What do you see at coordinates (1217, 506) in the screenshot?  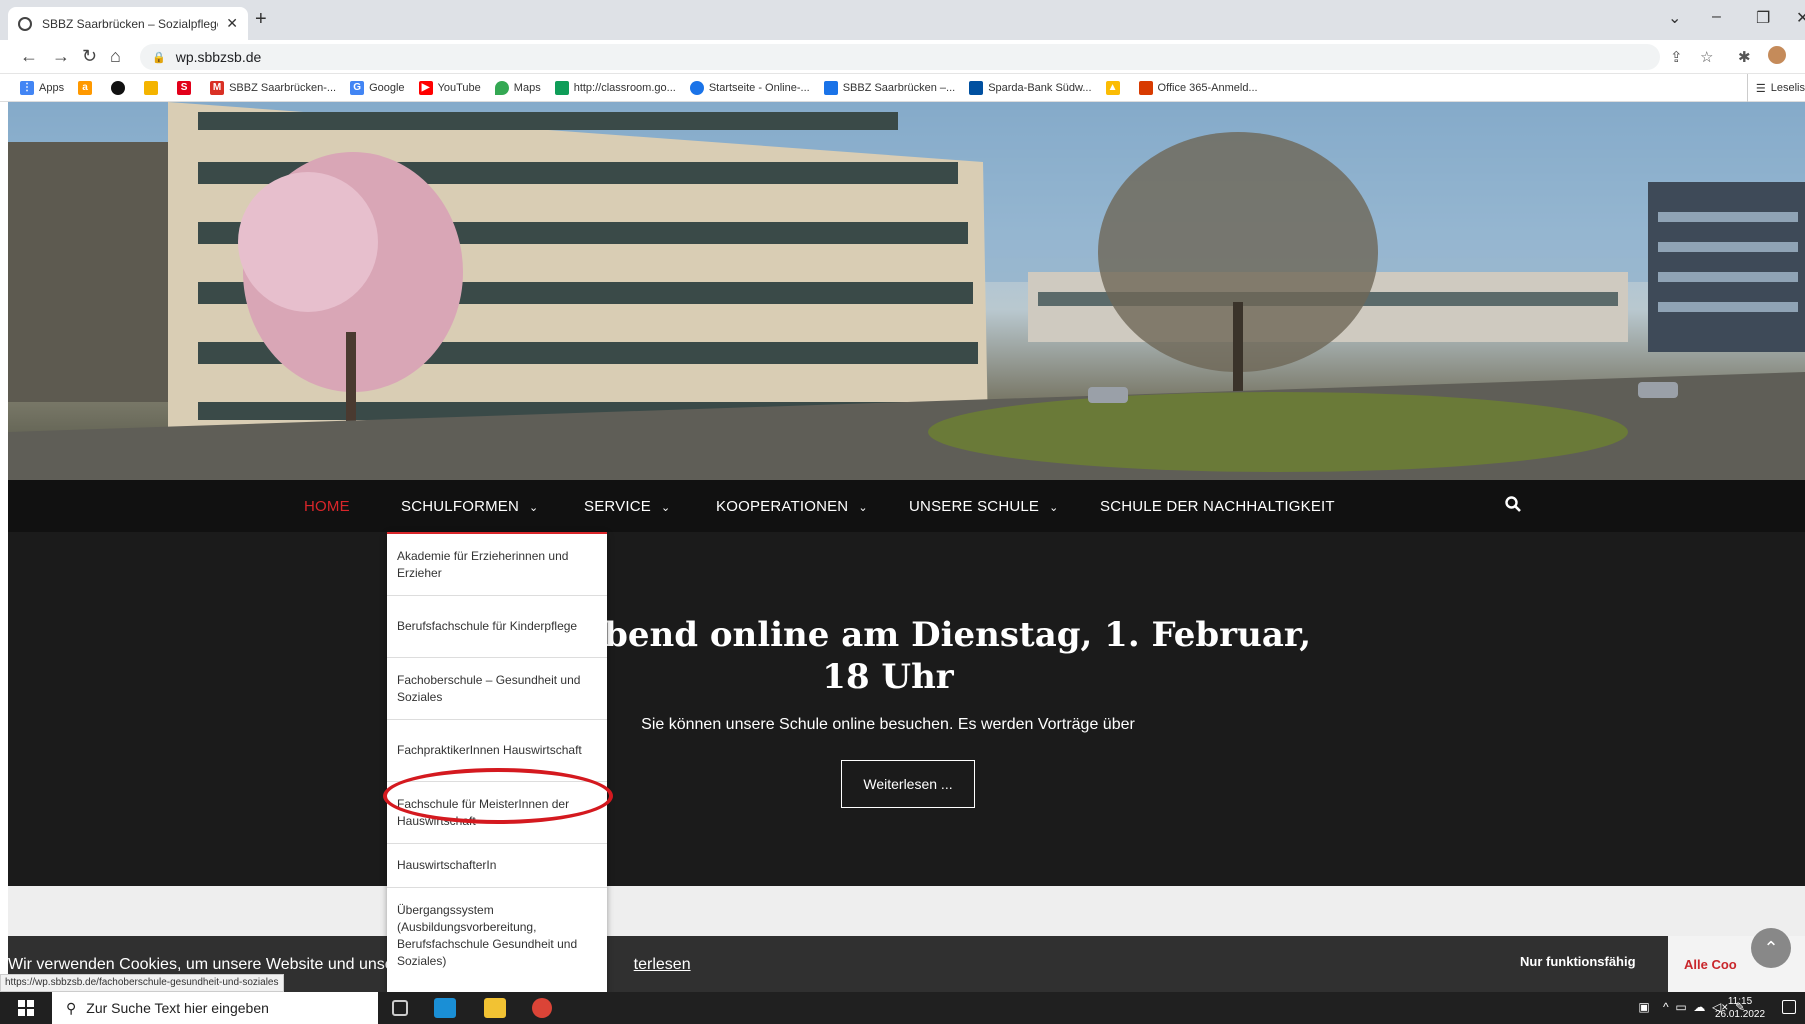 I see `nav-schule-der-nachhaltigkeit: SCHULE DER NACHHALTIGKEIT` at bounding box center [1217, 506].